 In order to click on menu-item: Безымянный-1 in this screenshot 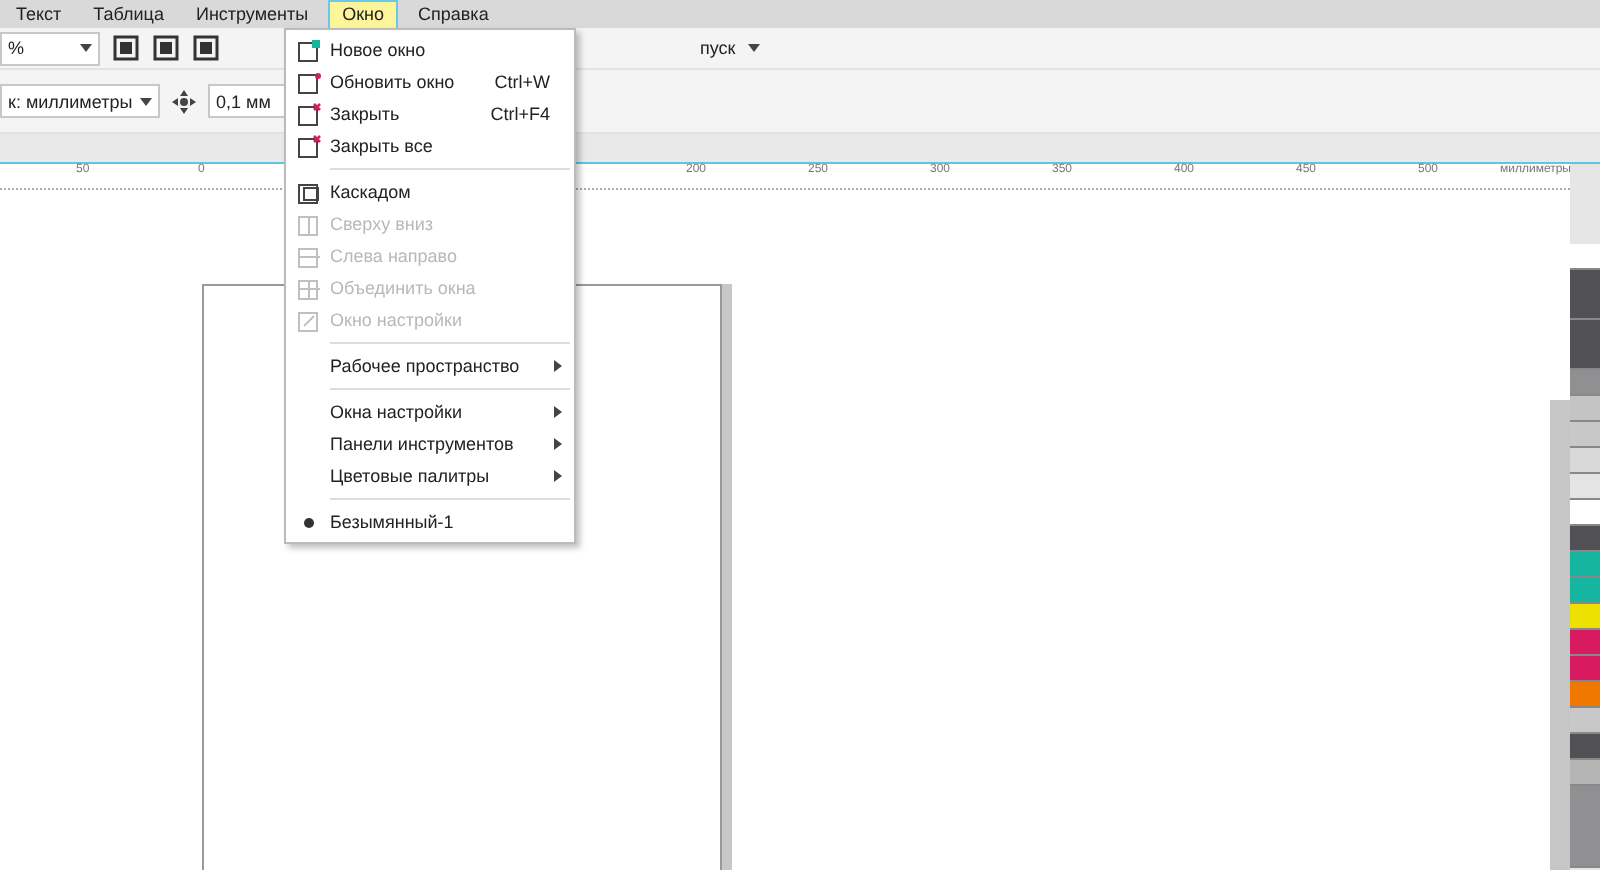, I will do `click(430, 522)`.